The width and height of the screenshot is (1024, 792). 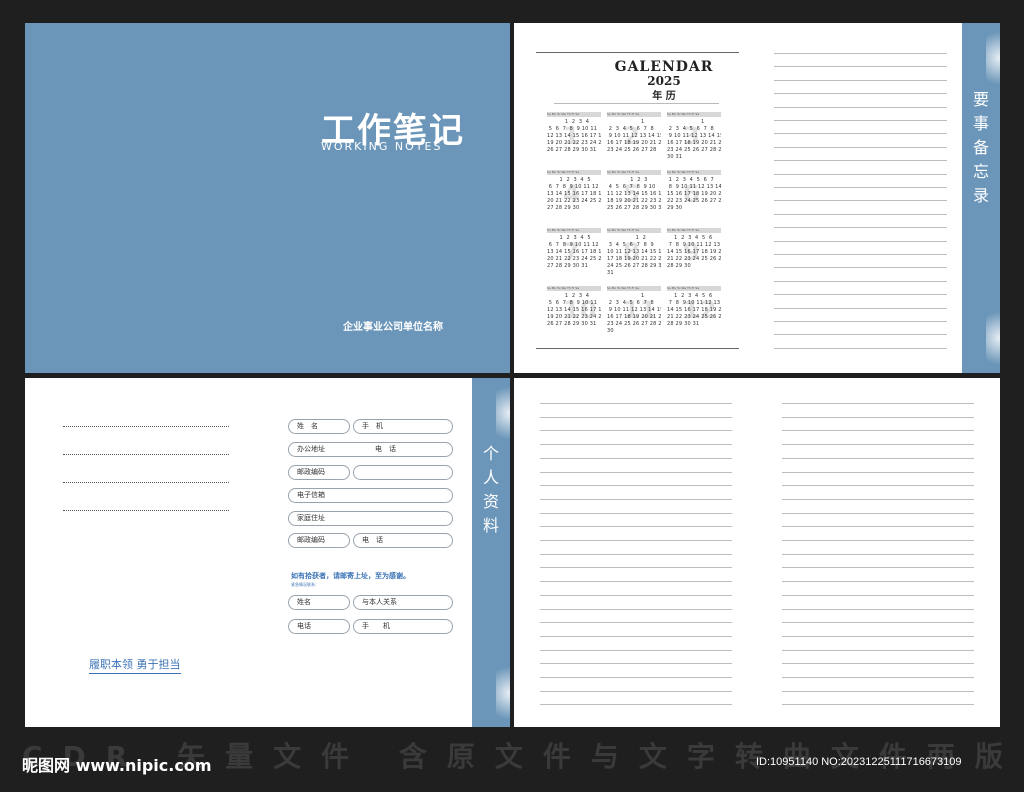 I want to click on relation-field: 与本人关系, so click(x=403, y=602).